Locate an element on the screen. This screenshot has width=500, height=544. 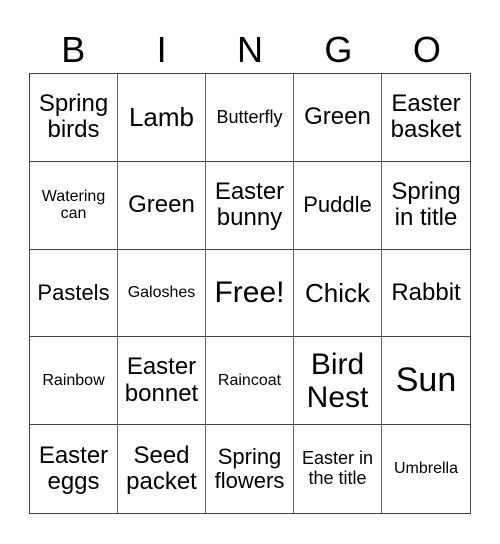
bingo-cell: Bird Nest is located at coordinates (338, 381).